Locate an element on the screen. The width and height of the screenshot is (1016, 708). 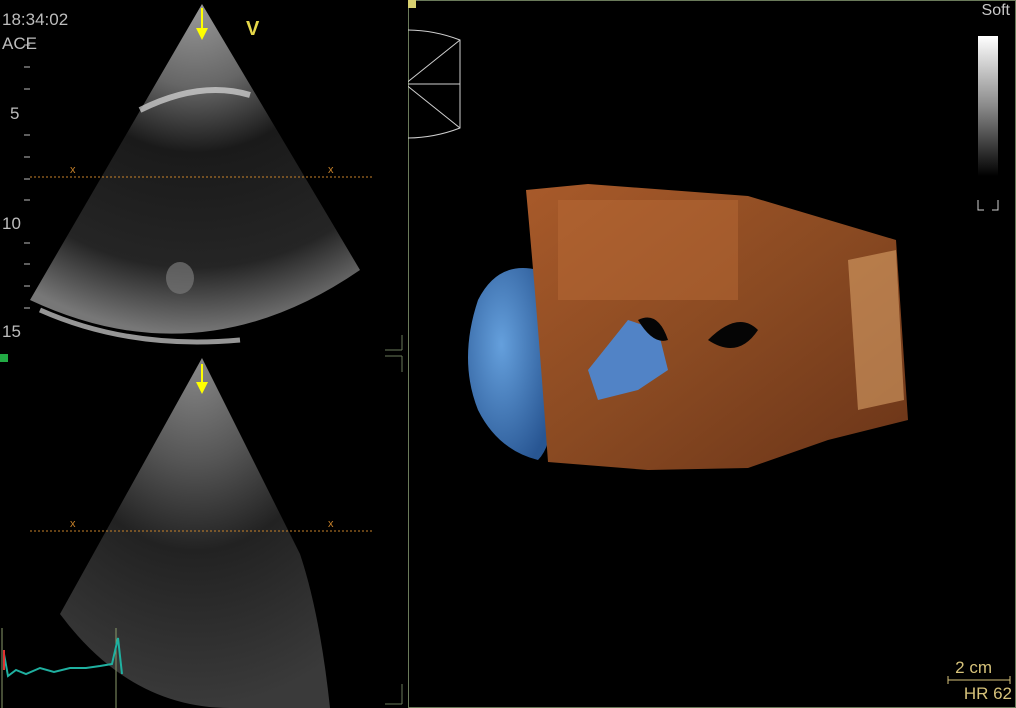
colormap-label: Soft is located at coordinates (995, 10).